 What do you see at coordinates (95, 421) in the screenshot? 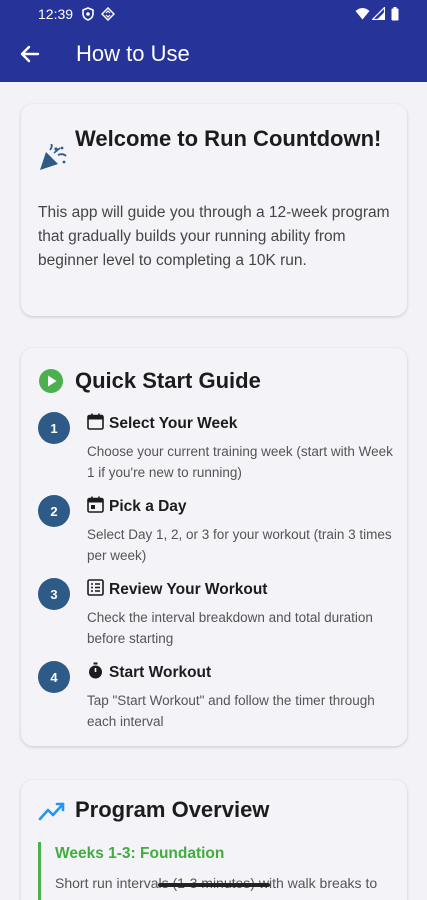
I see `calendar-icon` at bounding box center [95, 421].